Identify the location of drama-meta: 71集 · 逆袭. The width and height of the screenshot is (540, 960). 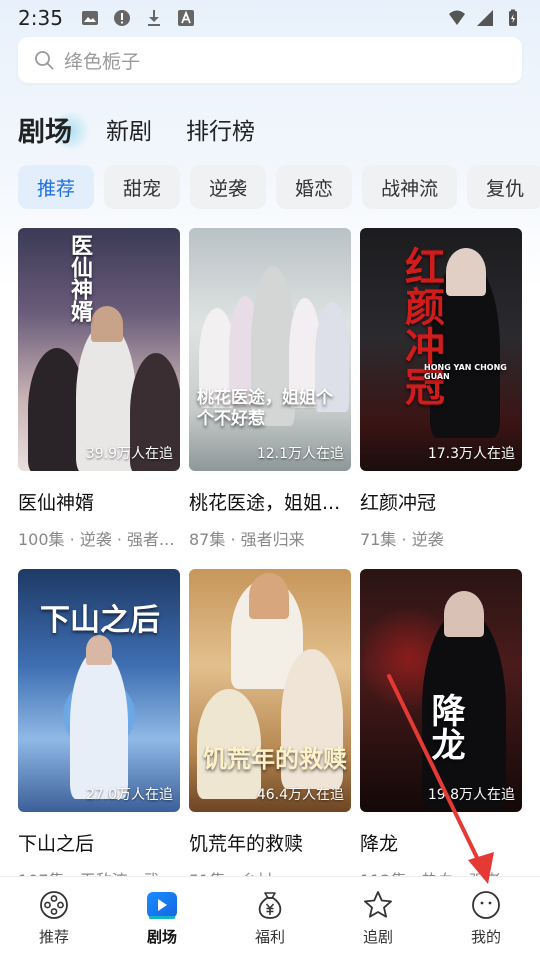
(402, 539).